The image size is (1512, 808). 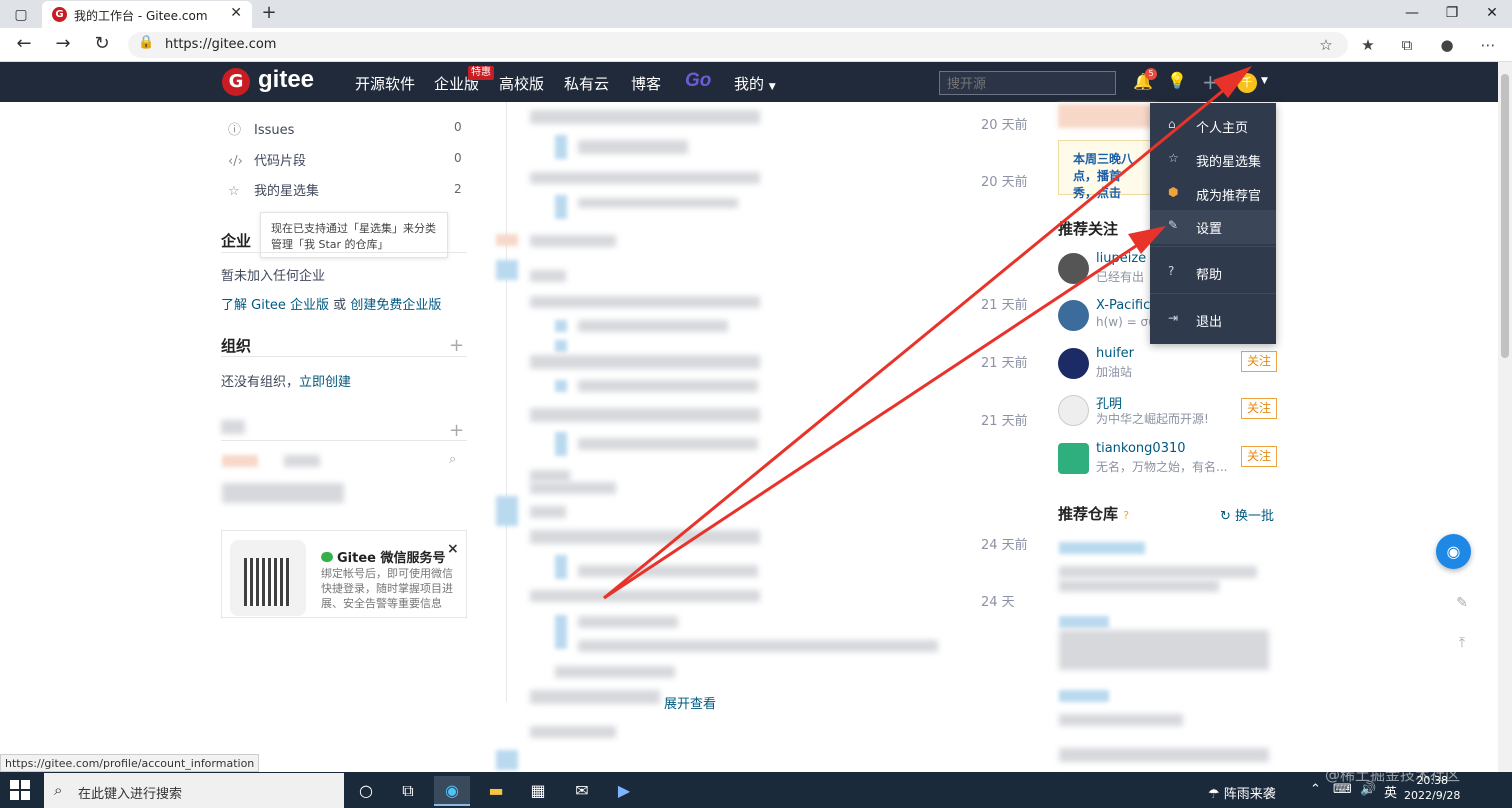 What do you see at coordinates (1027, 83) in the screenshot?
I see `search-input` at bounding box center [1027, 83].